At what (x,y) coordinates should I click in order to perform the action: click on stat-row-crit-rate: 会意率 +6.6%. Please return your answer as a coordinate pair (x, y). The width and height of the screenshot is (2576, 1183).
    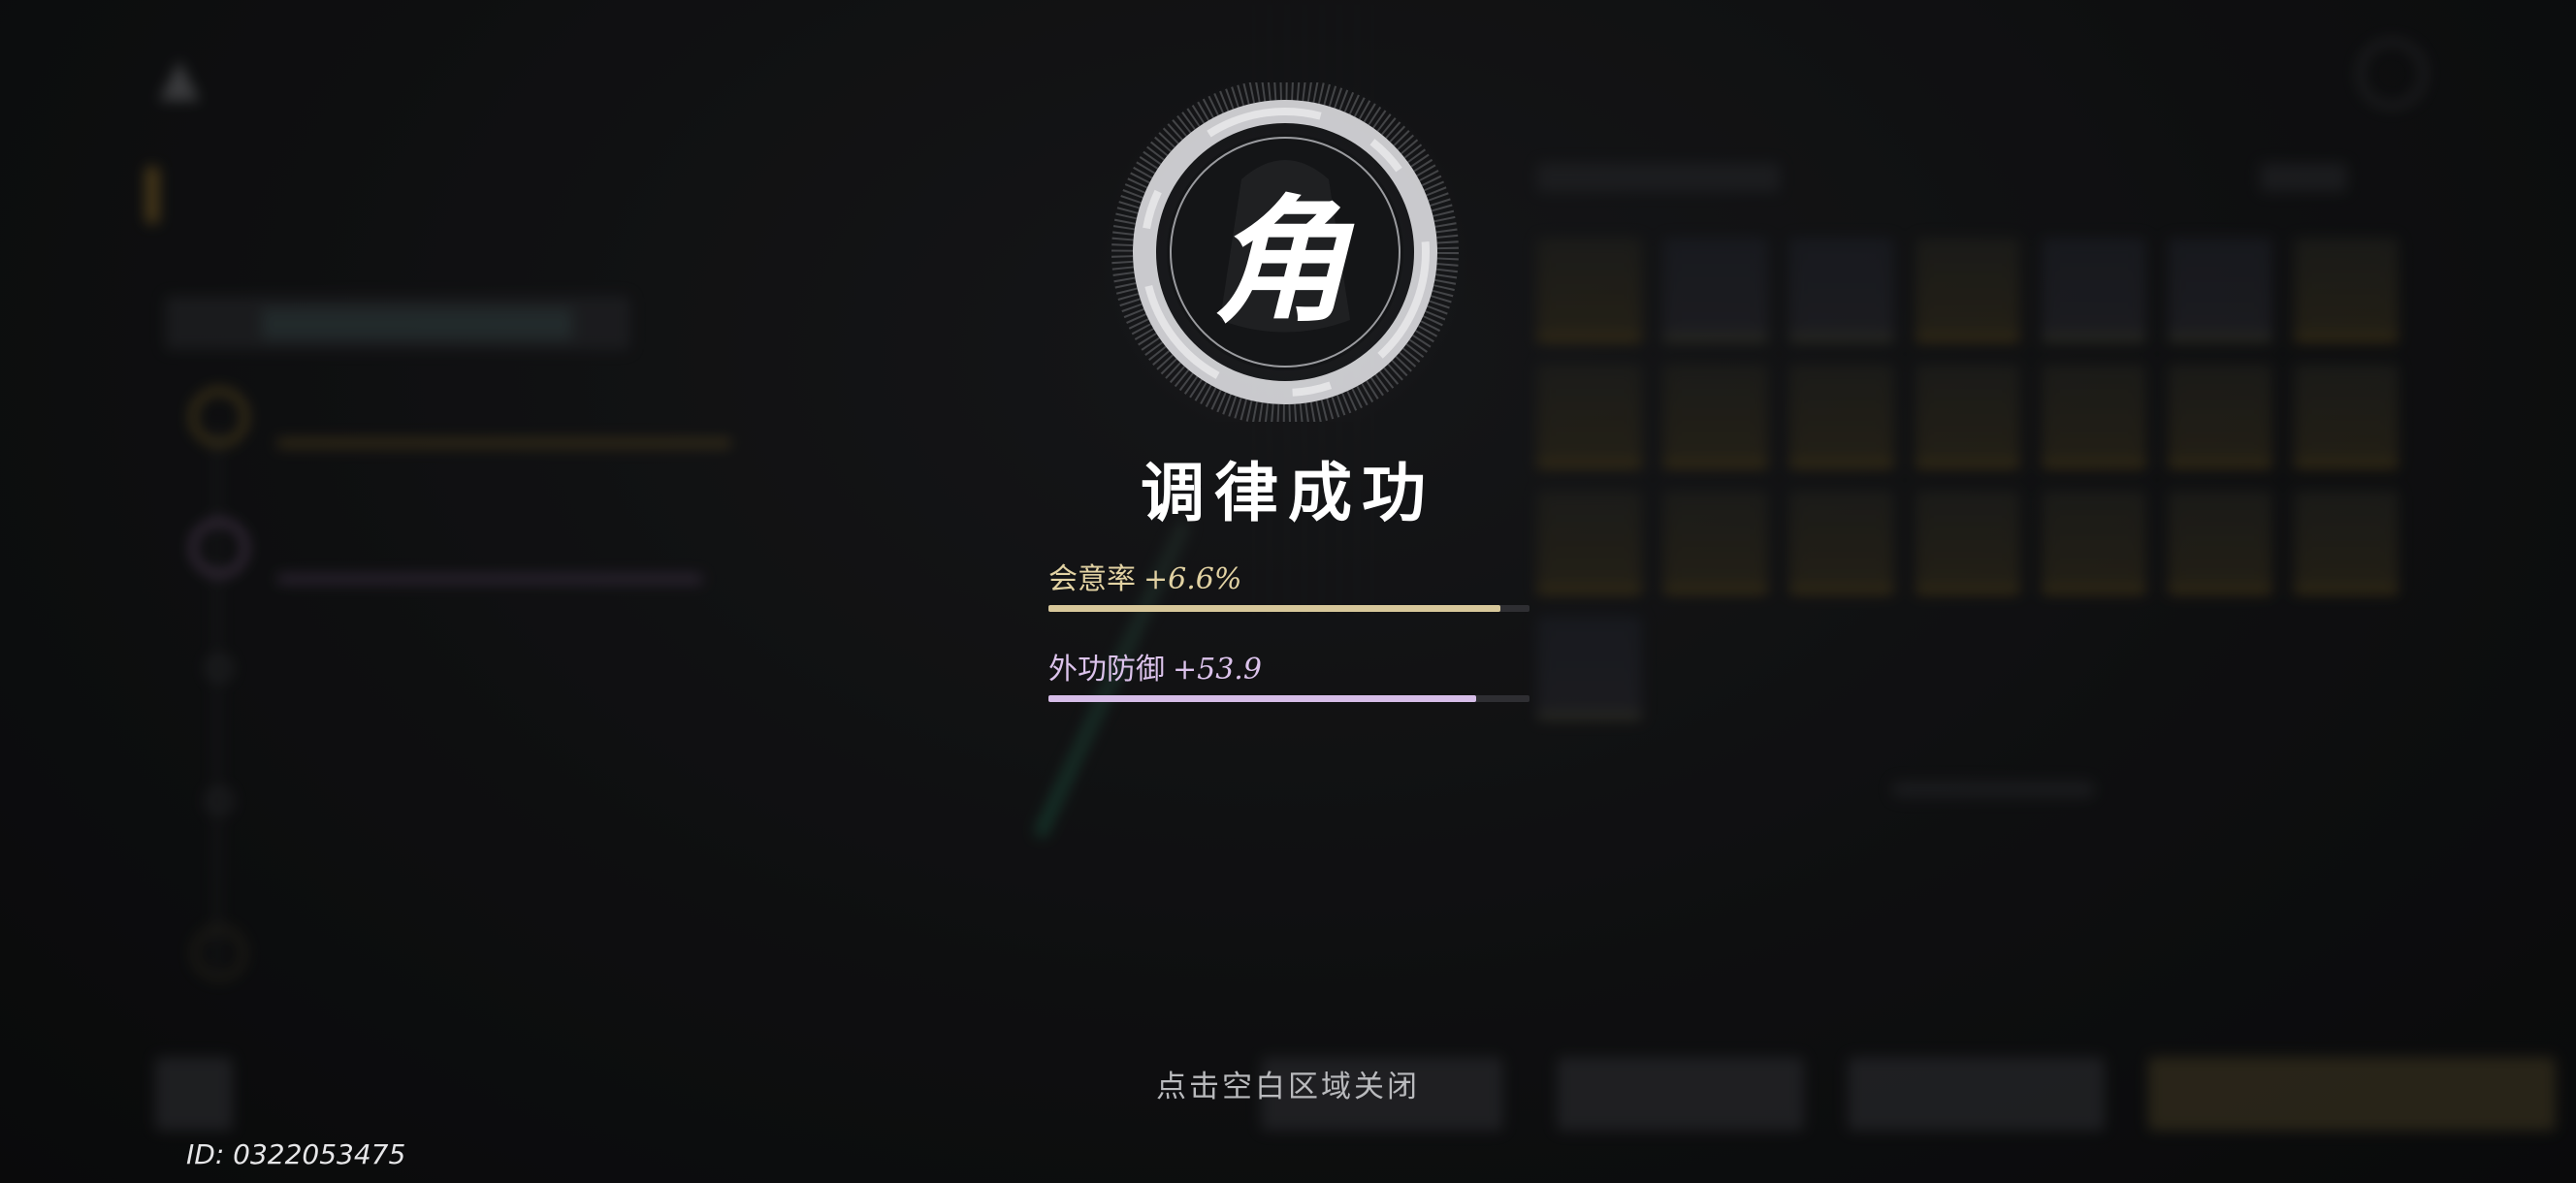
    Looking at the image, I should click on (1289, 583).